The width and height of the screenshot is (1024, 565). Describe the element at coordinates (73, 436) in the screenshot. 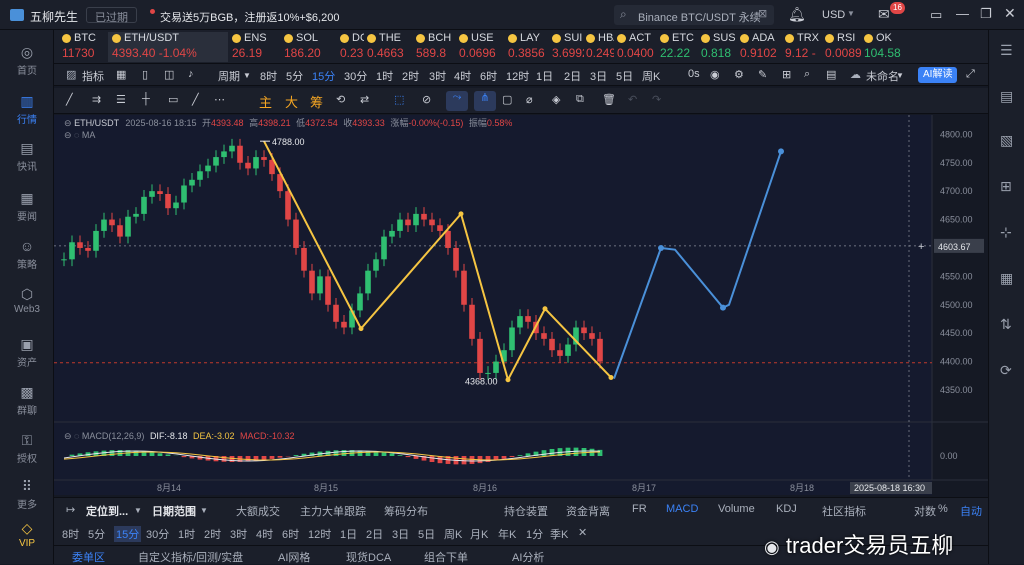

I see `macd-toggle-icon: ⊖ ◌` at that location.